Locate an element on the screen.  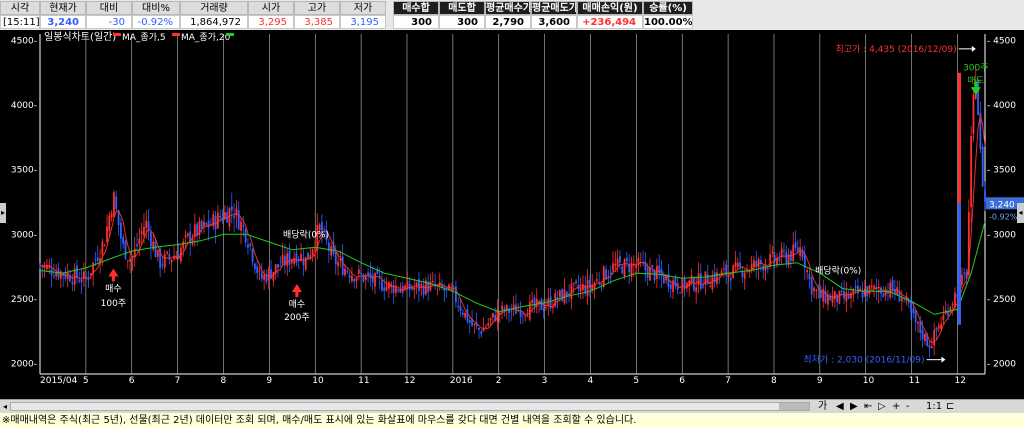
scroll-tool-1: ◀ is located at coordinates (840, 406).